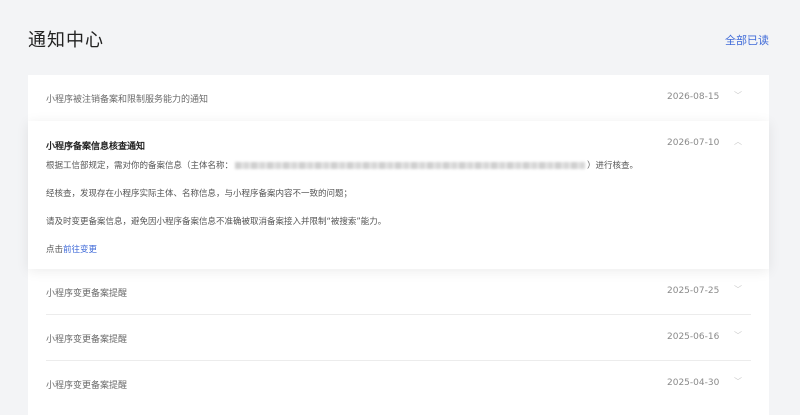 This screenshot has height=415, width=800. I want to click on notification-date: 2025-07-25, so click(693, 291).